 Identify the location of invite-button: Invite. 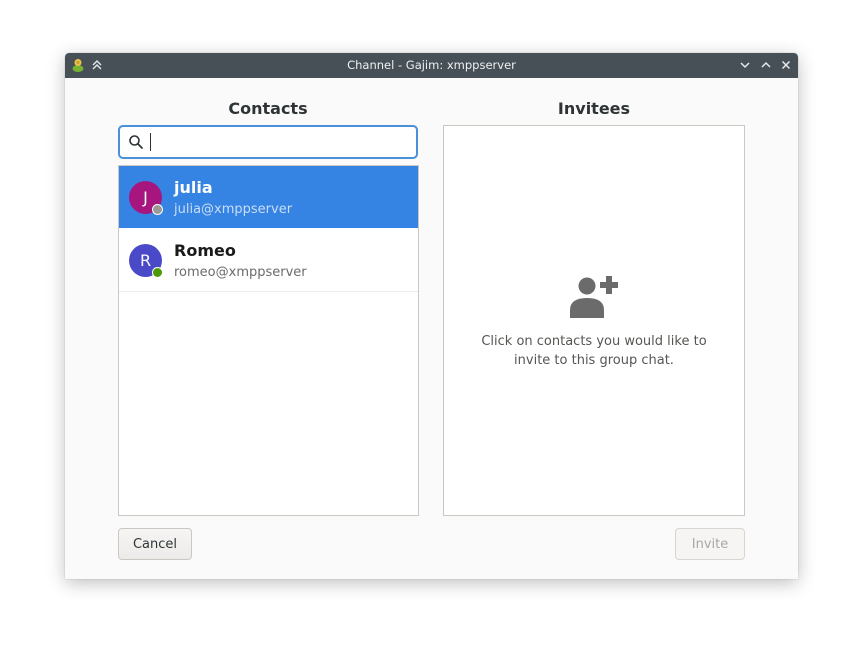
(710, 544).